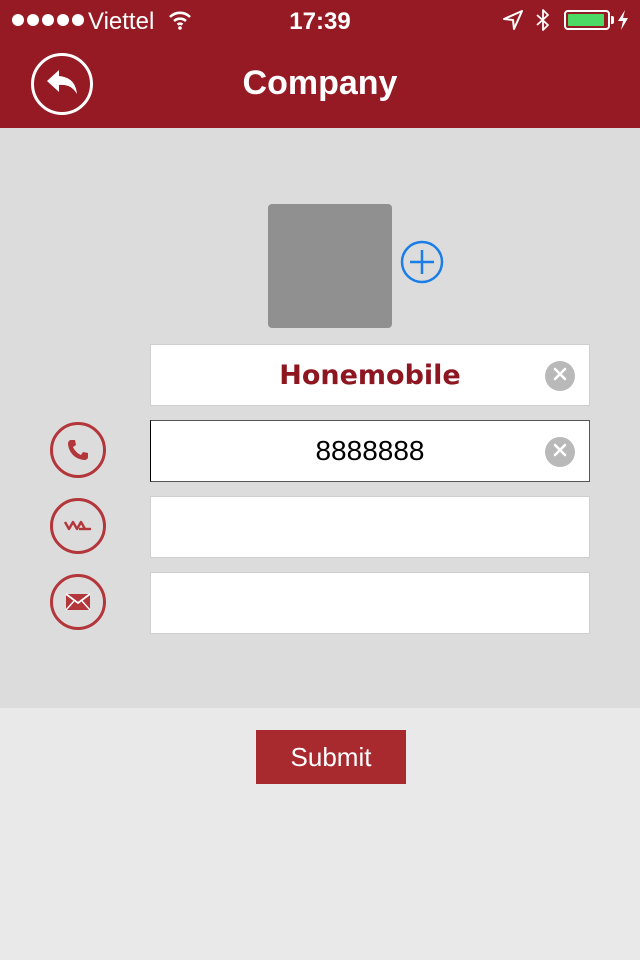 This screenshot has height=960, width=640. I want to click on clear-name-button, so click(560, 376).